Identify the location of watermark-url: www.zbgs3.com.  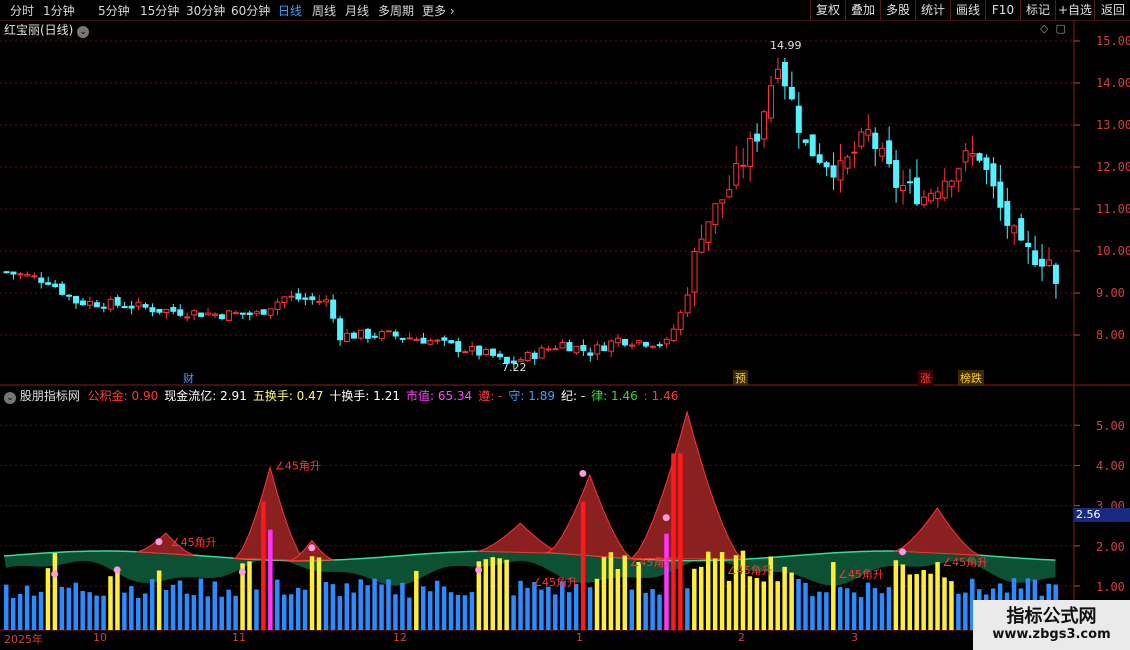
(1051, 634).